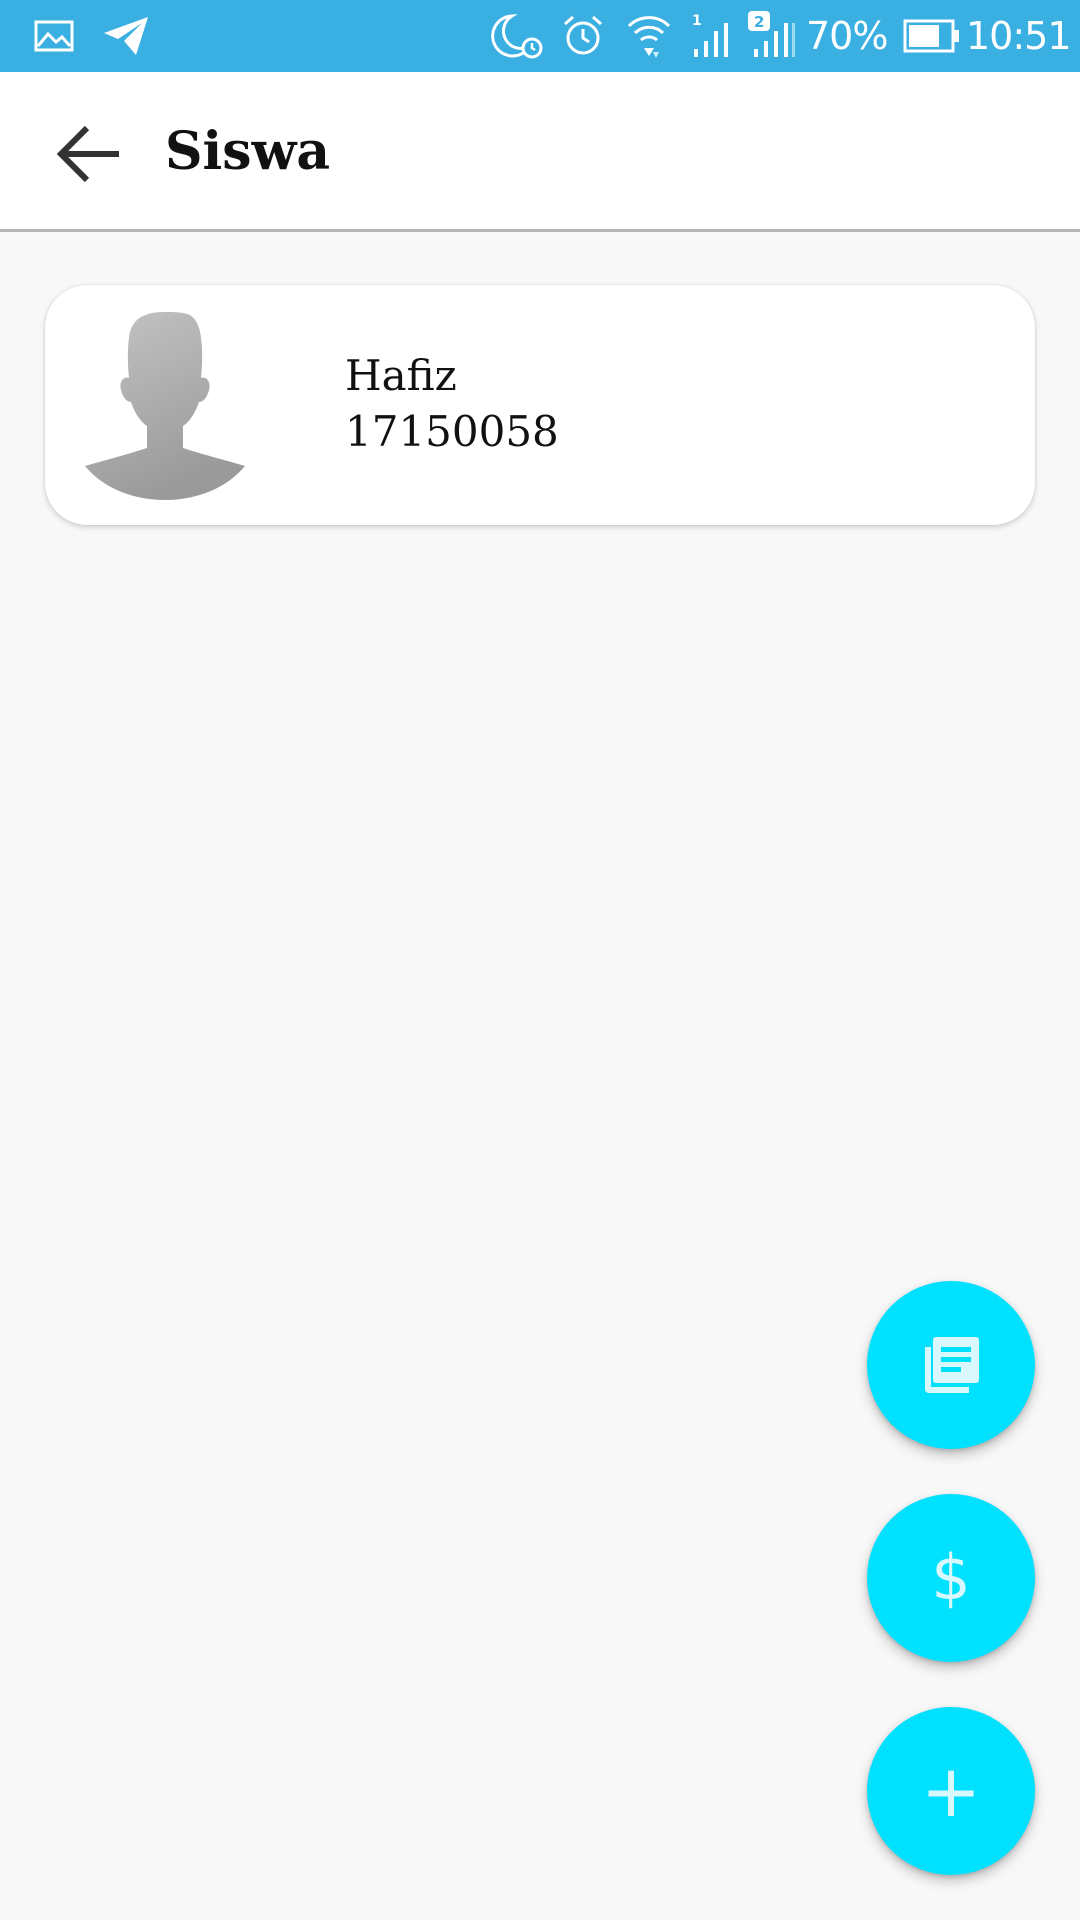 This screenshot has width=1080, height=1920. Describe the element at coordinates (759, 22) in the screenshot. I see `svg-text: 2` at that location.